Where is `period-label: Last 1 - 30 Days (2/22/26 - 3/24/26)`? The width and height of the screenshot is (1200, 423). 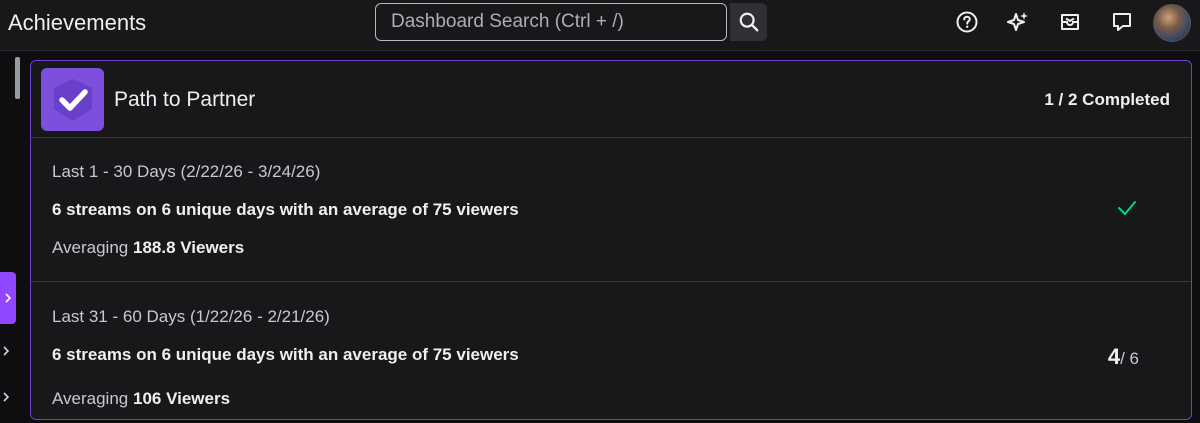 period-label: Last 1 - 30 Days (2/22/26 - 3/24/26) is located at coordinates (186, 171).